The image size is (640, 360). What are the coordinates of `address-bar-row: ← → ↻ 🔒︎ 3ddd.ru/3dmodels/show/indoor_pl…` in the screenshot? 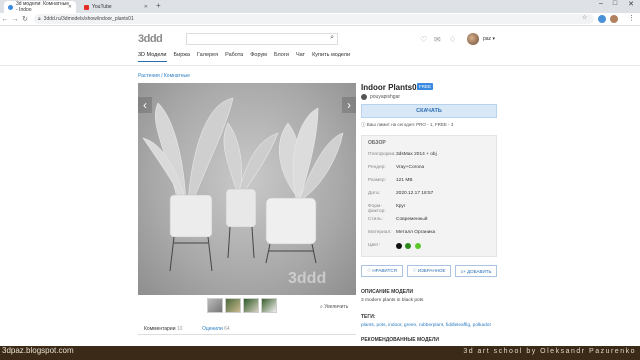 It's located at (320, 19).